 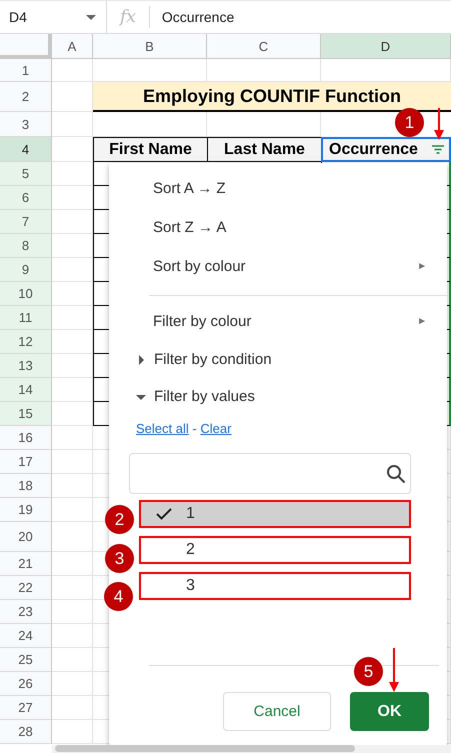 I want to click on cancel-button: Cancel, so click(x=277, y=711).